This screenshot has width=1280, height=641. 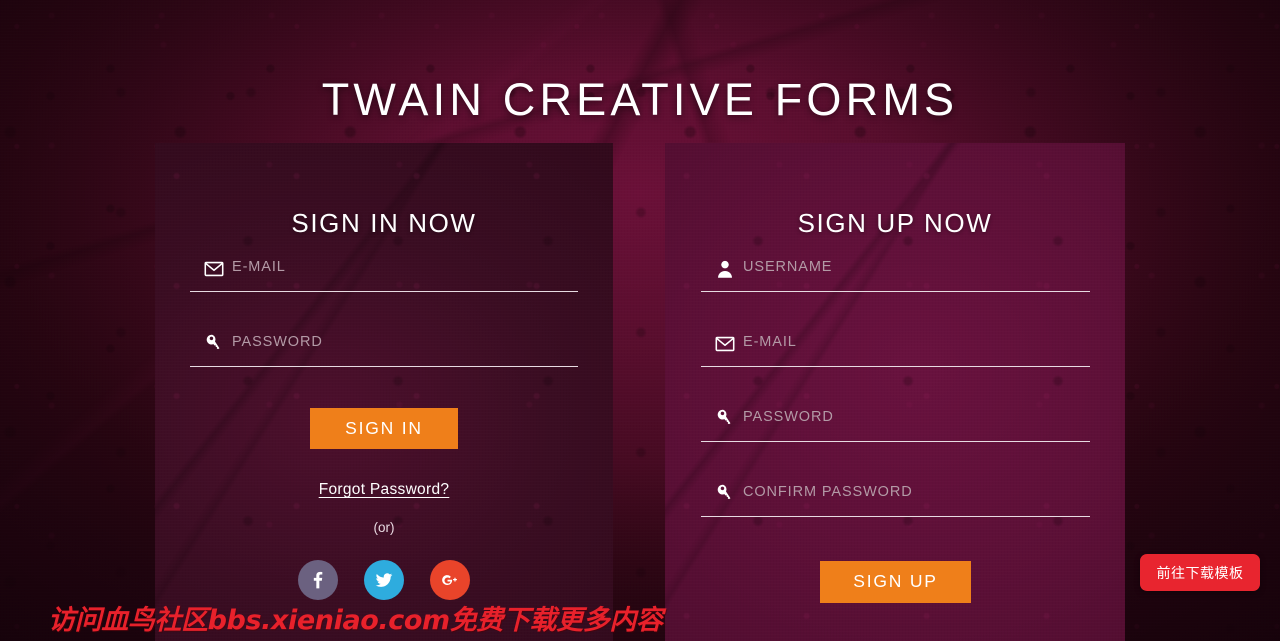 I want to click on signup-email-placeholder: E-MAIL, so click(x=770, y=342).